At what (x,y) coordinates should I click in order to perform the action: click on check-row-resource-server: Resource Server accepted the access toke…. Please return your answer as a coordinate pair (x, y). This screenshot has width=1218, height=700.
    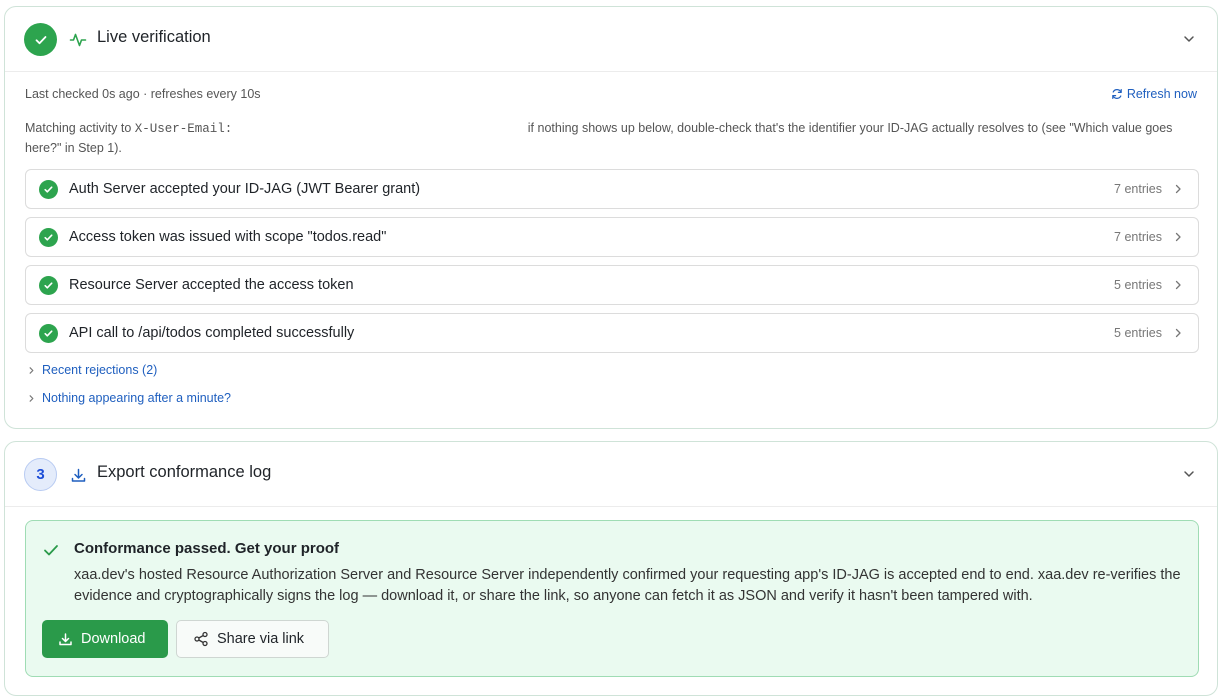
    Looking at the image, I should click on (612, 285).